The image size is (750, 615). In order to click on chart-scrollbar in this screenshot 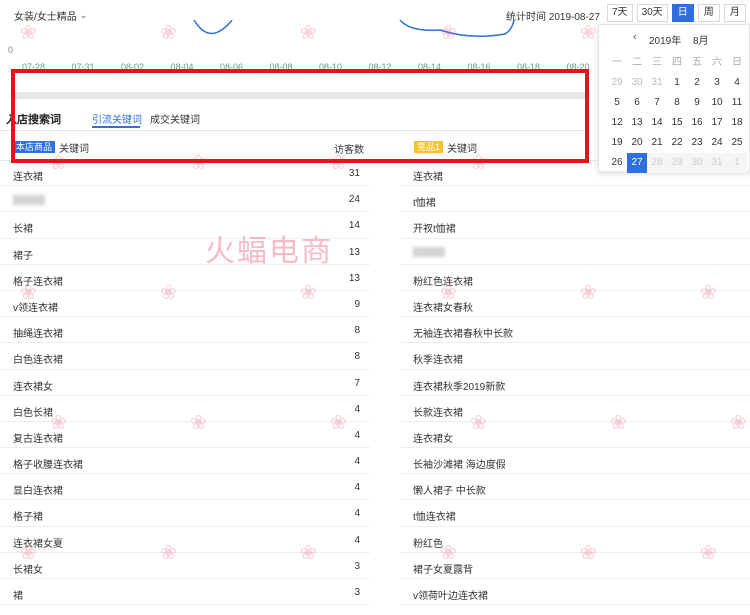, I will do `click(300, 95)`.